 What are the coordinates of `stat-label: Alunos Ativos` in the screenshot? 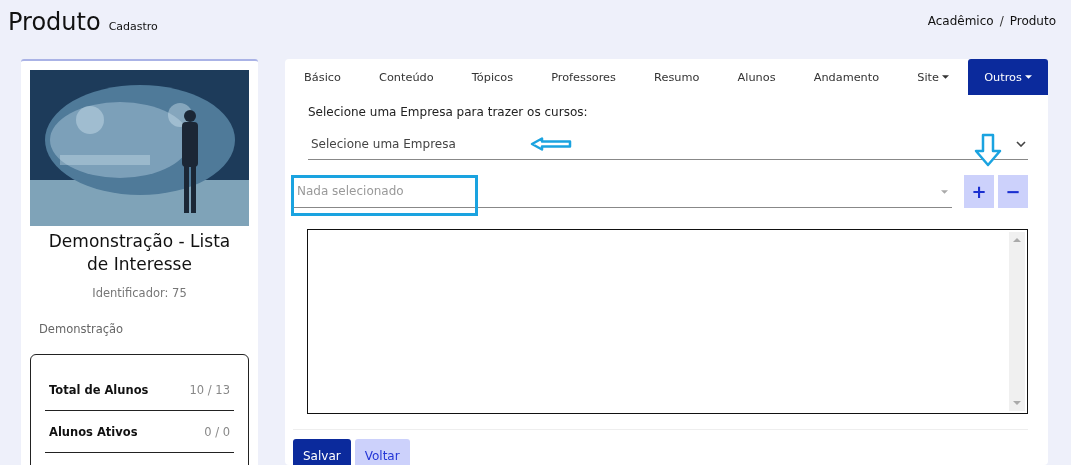 It's located at (93, 431).